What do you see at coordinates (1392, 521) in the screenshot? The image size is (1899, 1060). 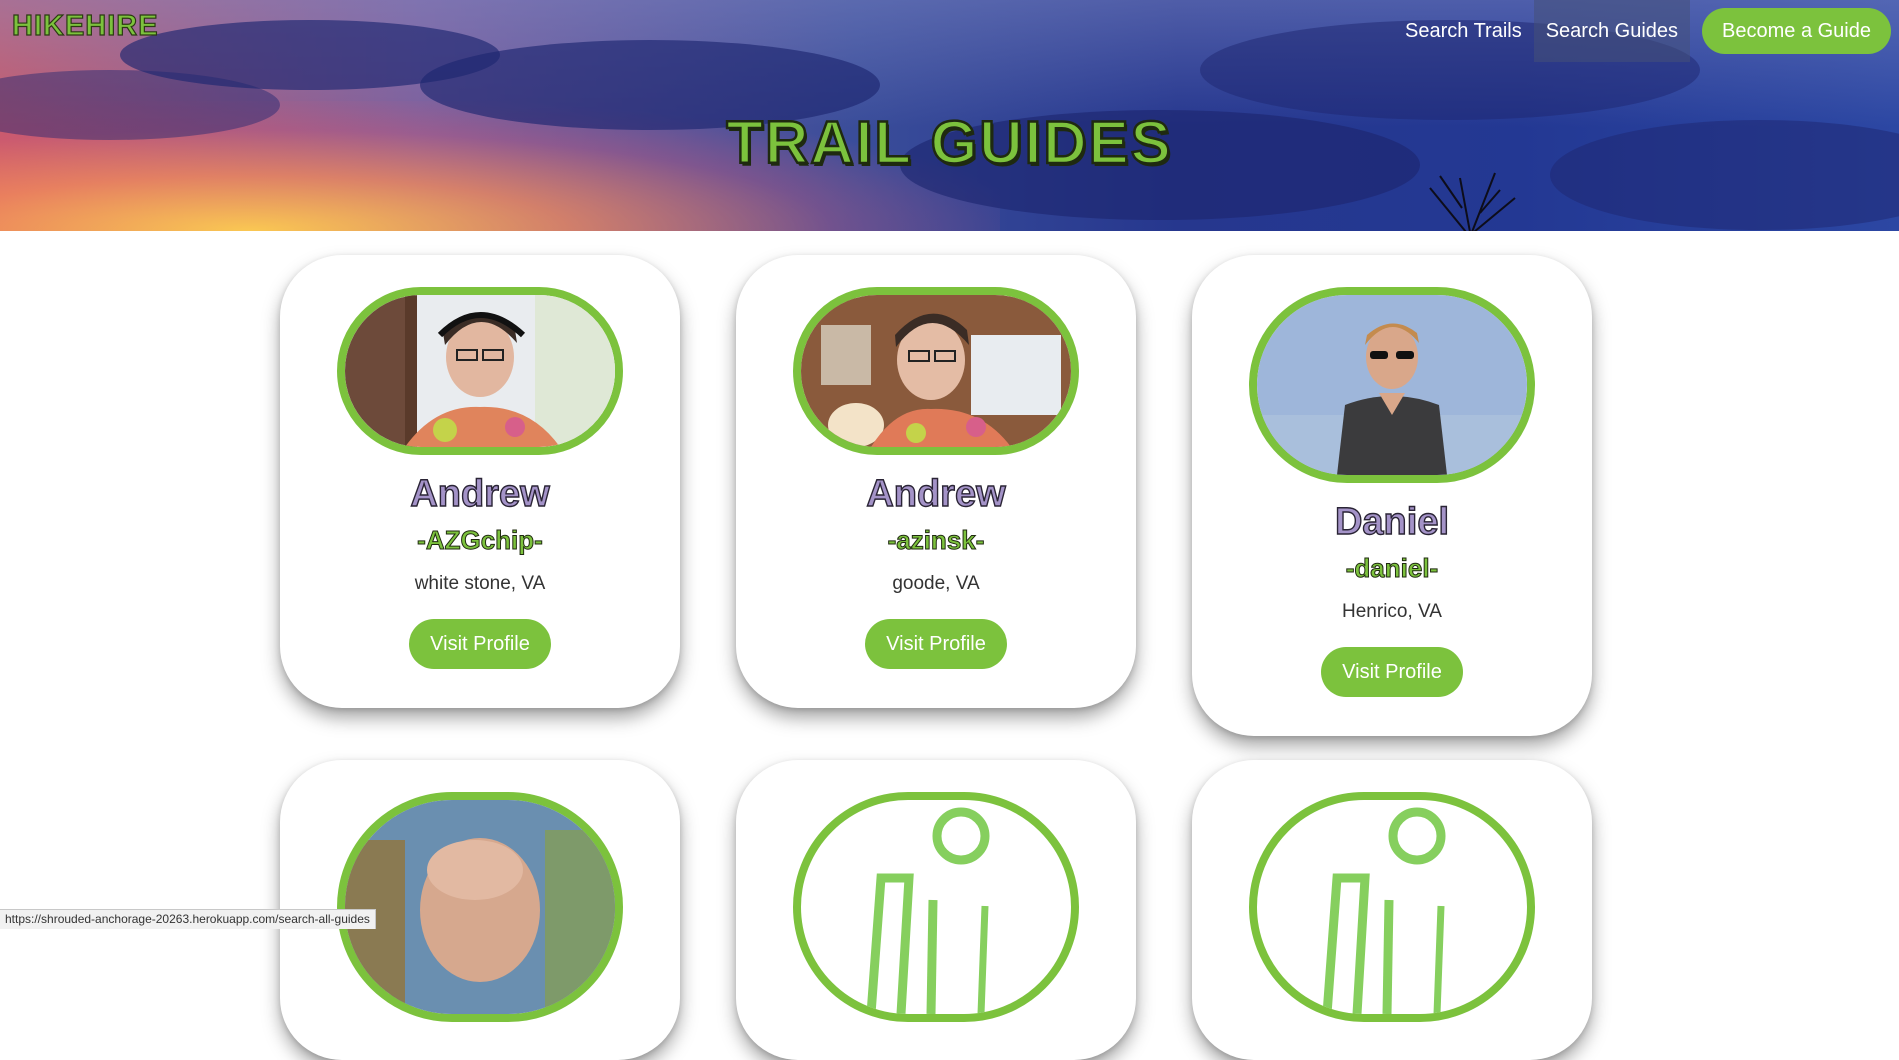 I see `guide-name: Daniel` at bounding box center [1392, 521].